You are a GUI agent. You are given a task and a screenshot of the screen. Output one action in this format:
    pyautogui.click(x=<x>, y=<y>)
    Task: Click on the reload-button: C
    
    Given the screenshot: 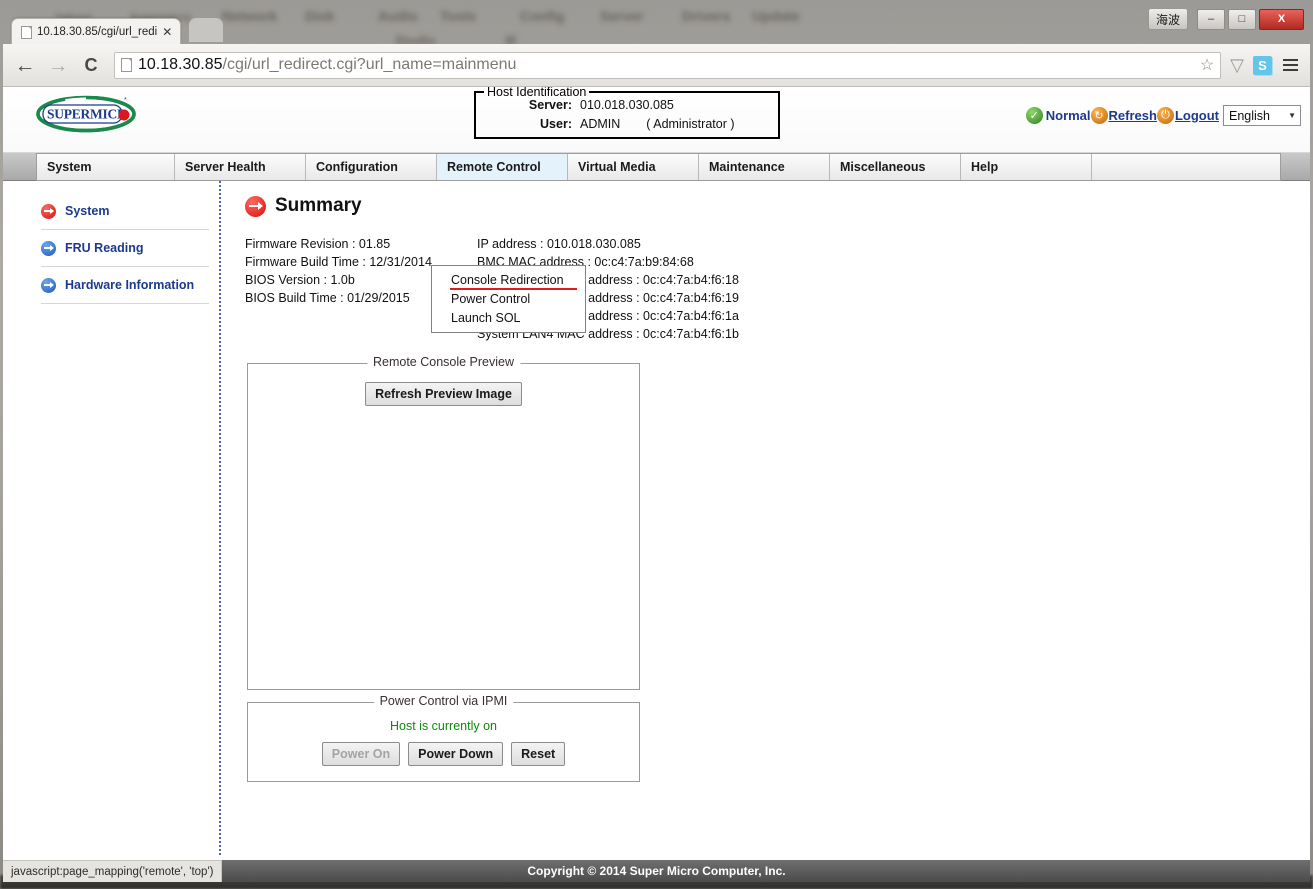 What is the action you would take?
    pyautogui.click(x=91, y=65)
    